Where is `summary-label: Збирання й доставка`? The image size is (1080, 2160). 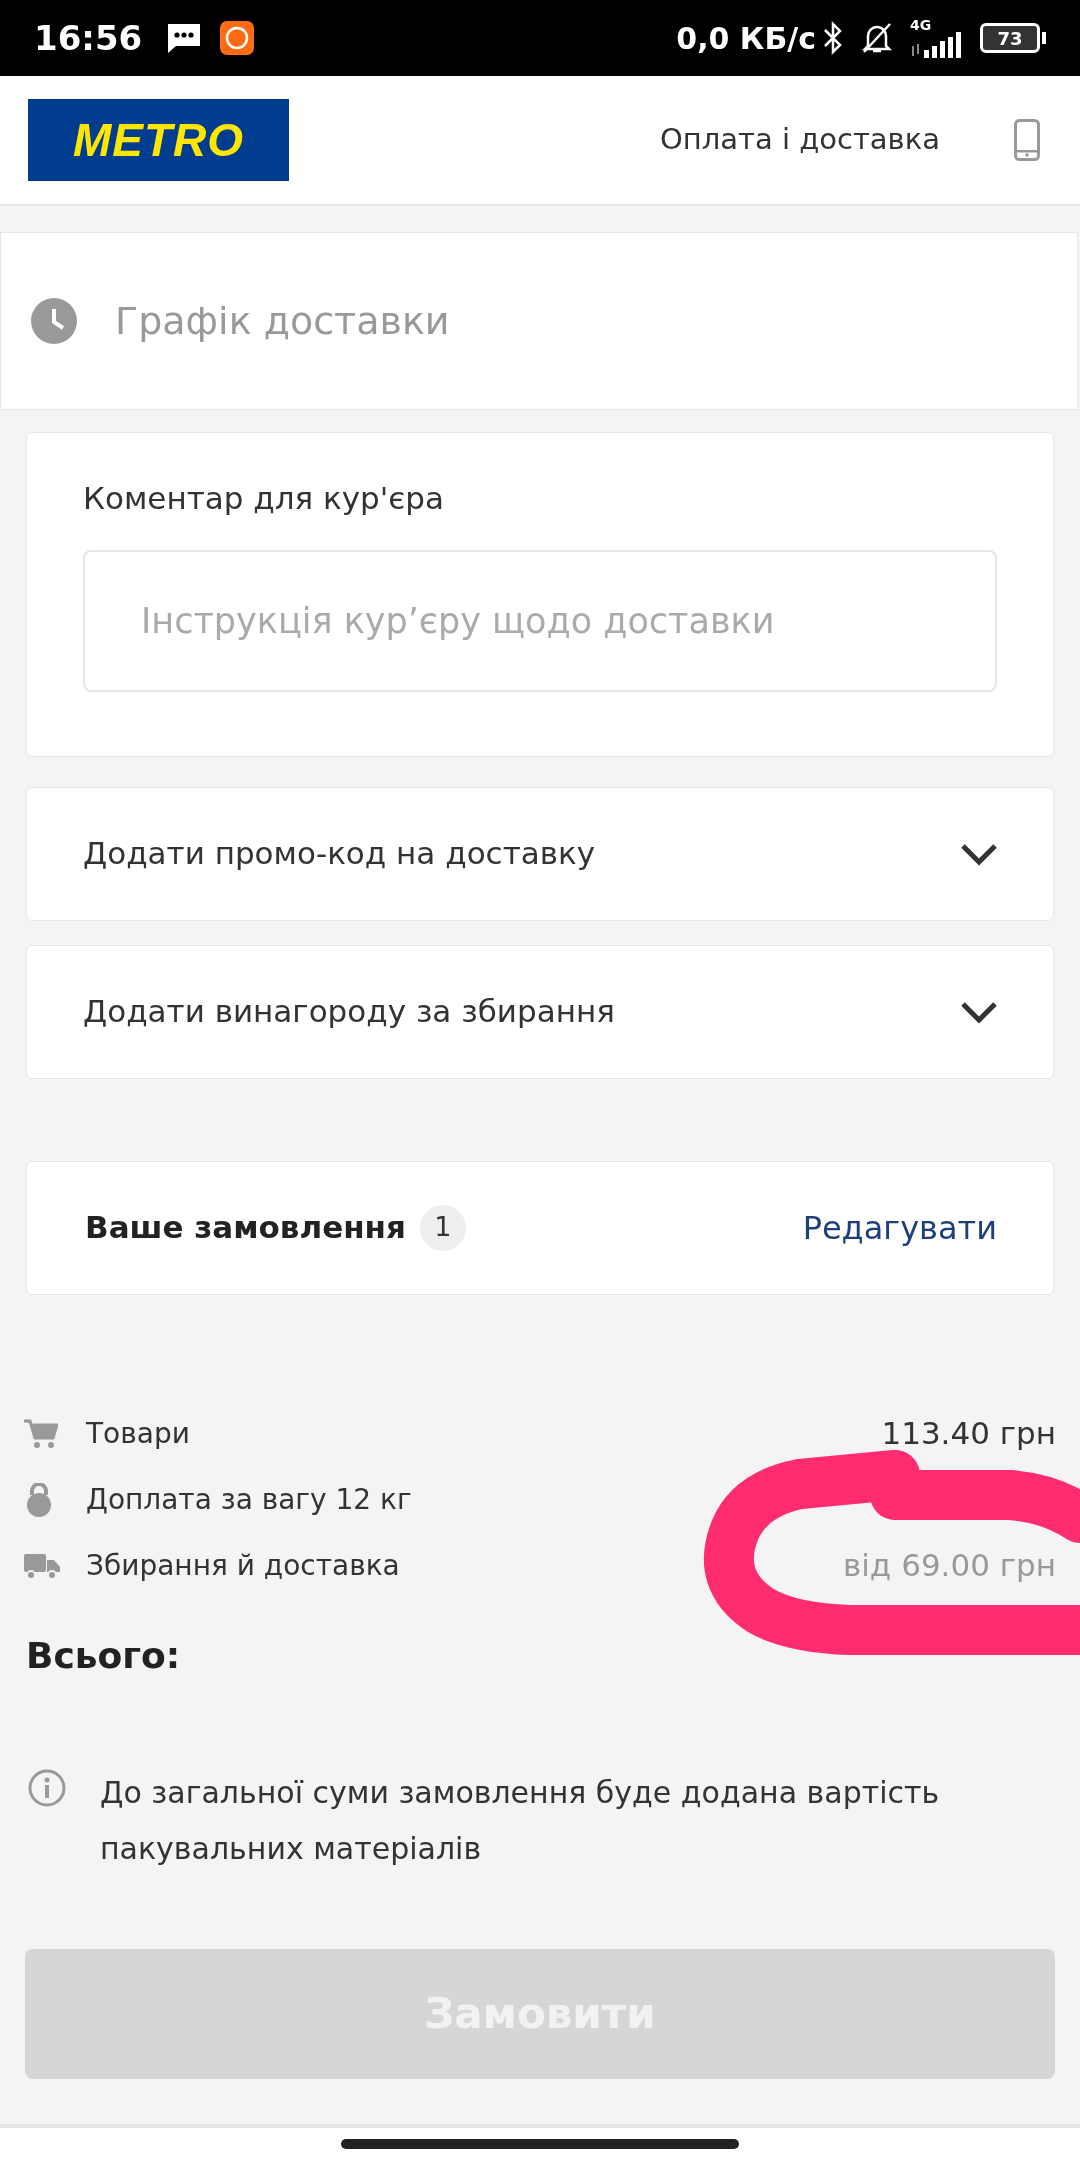
summary-label: Збирання й доставка is located at coordinates (243, 1565).